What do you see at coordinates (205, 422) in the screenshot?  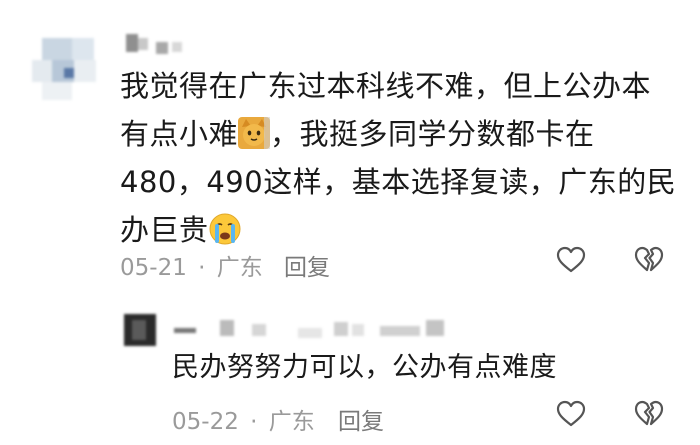 I see `reply-date: 05-22` at bounding box center [205, 422].